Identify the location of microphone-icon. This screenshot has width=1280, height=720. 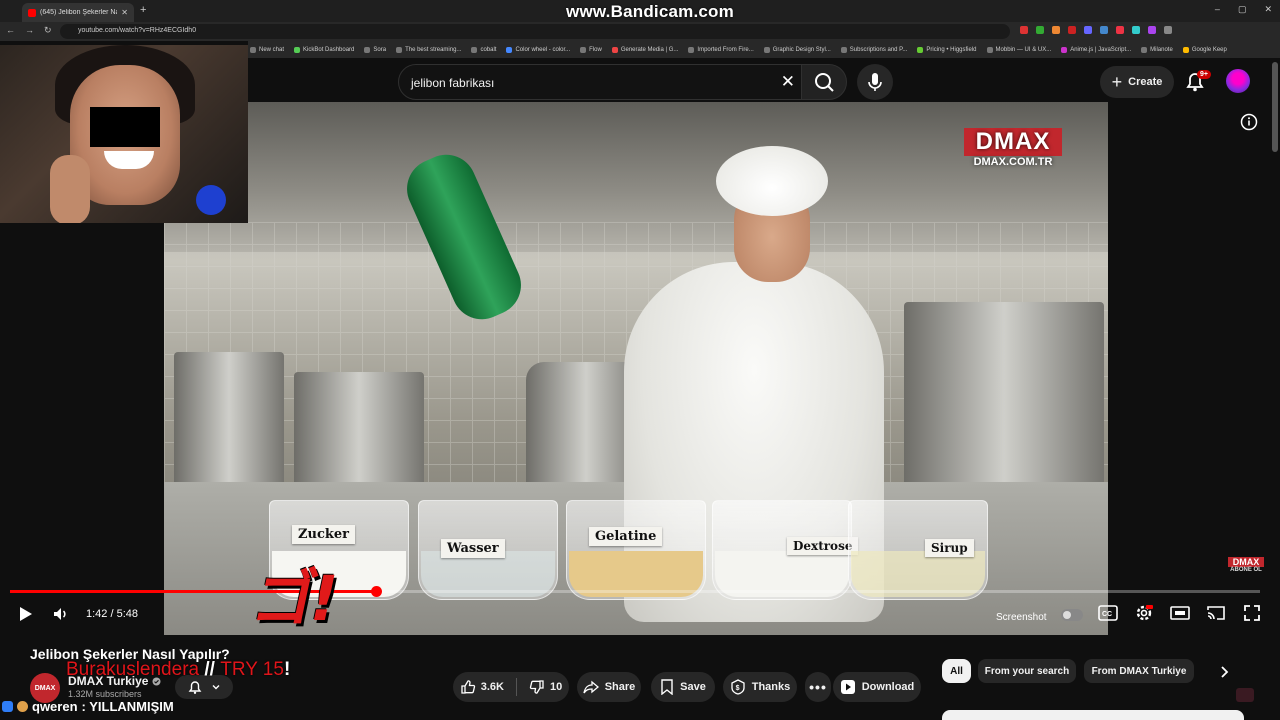
(875, 82).